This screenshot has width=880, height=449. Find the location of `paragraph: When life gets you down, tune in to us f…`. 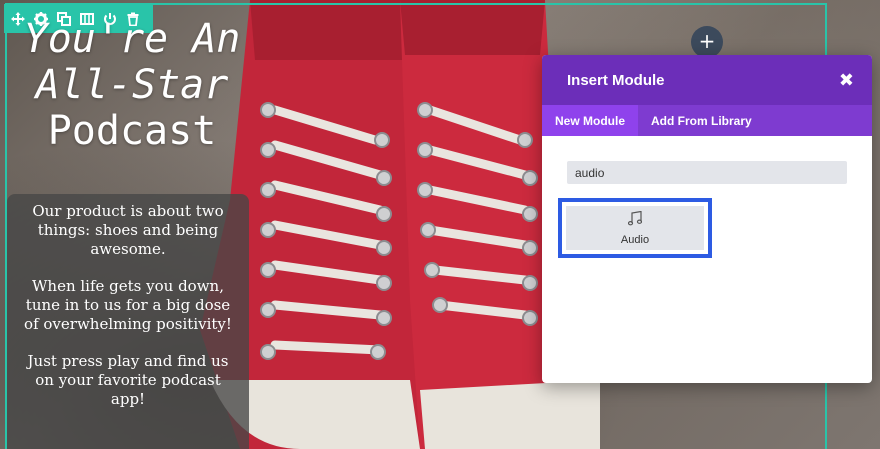

paragraph: When life gets you down, tune in to us f… is located at coordinates (128, 305).